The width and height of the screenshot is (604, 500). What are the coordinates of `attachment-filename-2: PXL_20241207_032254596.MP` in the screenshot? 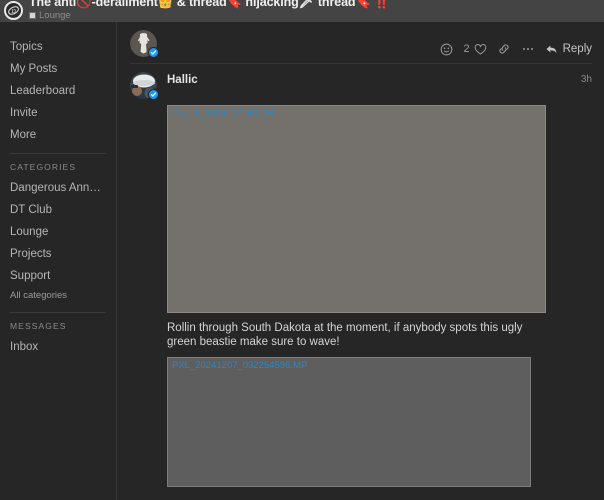 It's located at (239, 365).